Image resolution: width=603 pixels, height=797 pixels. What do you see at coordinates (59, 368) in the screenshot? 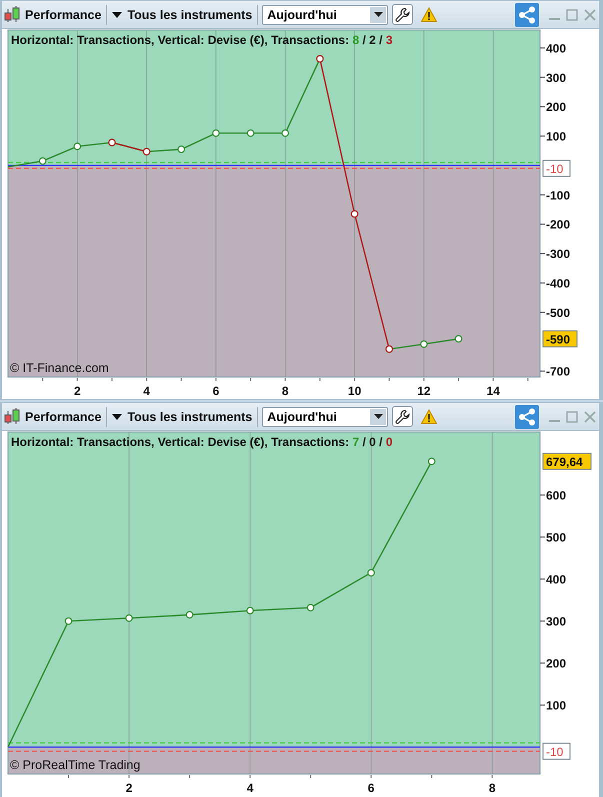
I see `copyright-text: © IT-Finance.com` at bounding box center [59, 368].